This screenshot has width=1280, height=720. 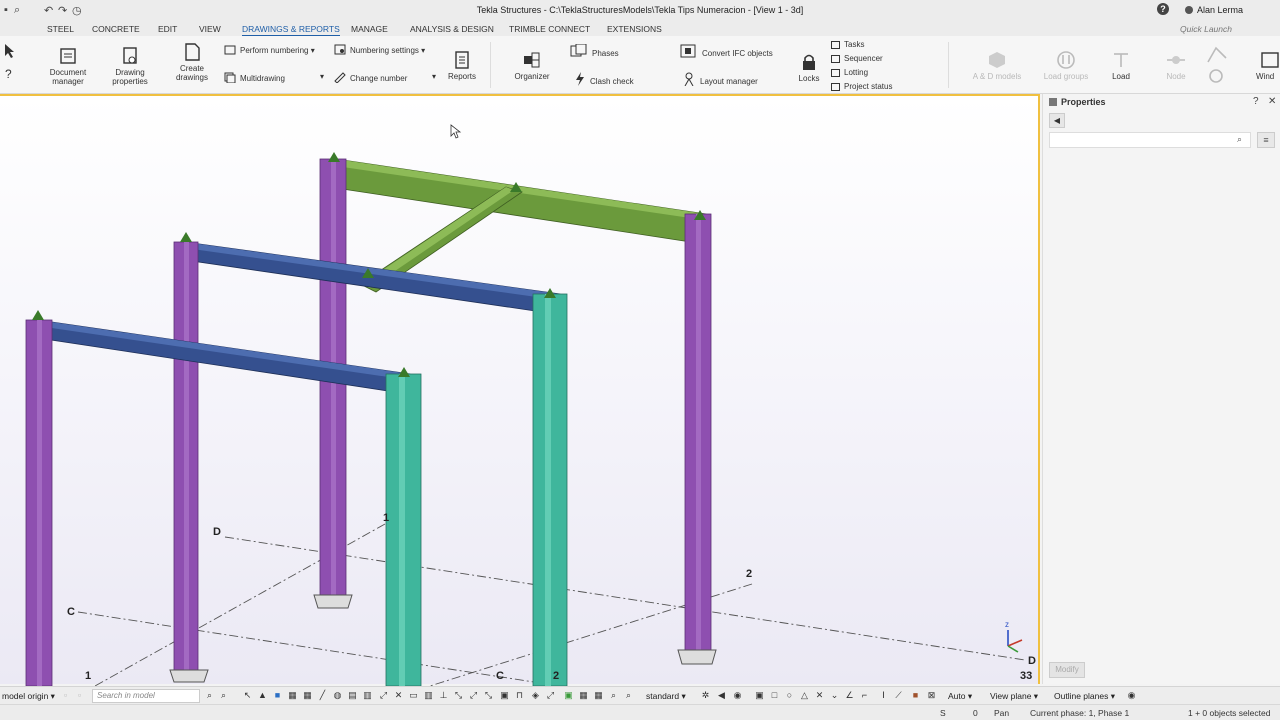 What do you see at coordinates (834, 695) in the screenshot?
I see `chevron-icon: ⌄` at bounding box center [834, 695].